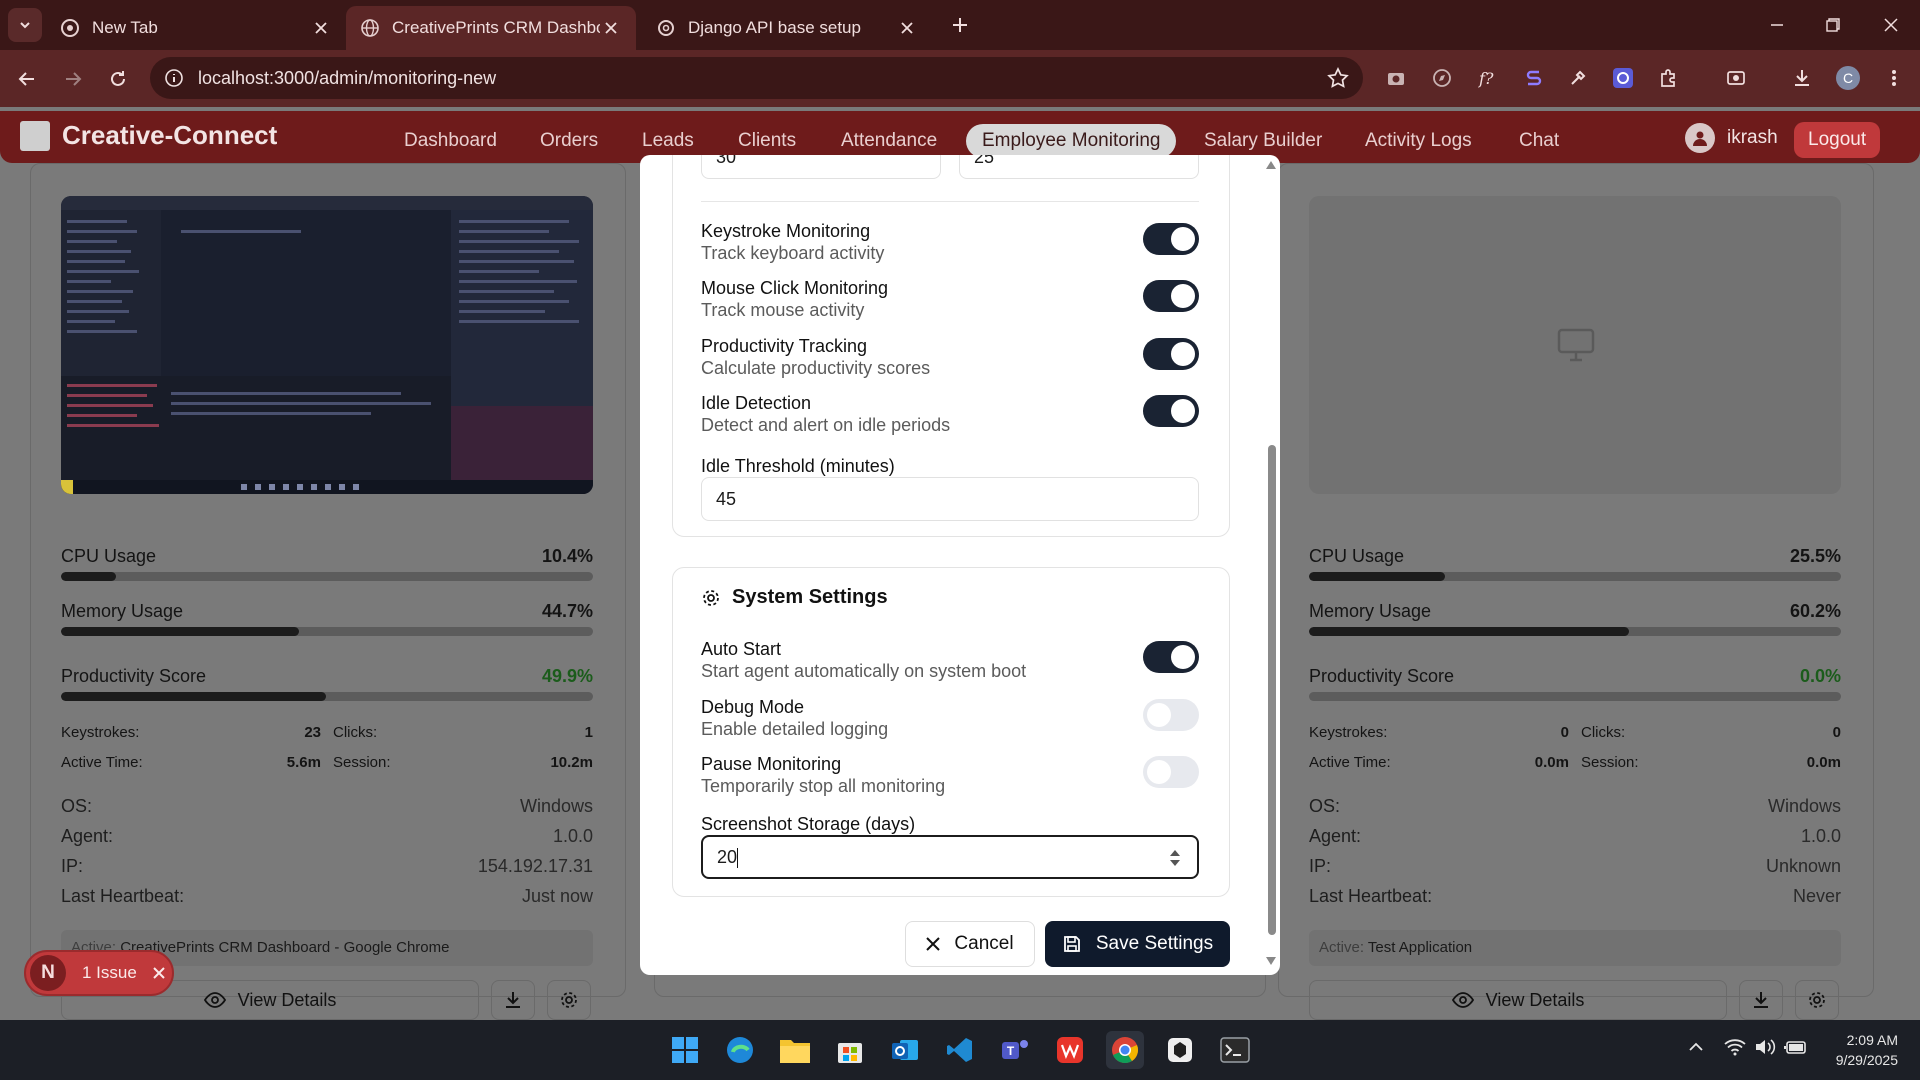 The image size is (1920, 1080). Describe the element at coordinates (1180, 1050) in the screenshot. I see `box-app-icon` at that location.